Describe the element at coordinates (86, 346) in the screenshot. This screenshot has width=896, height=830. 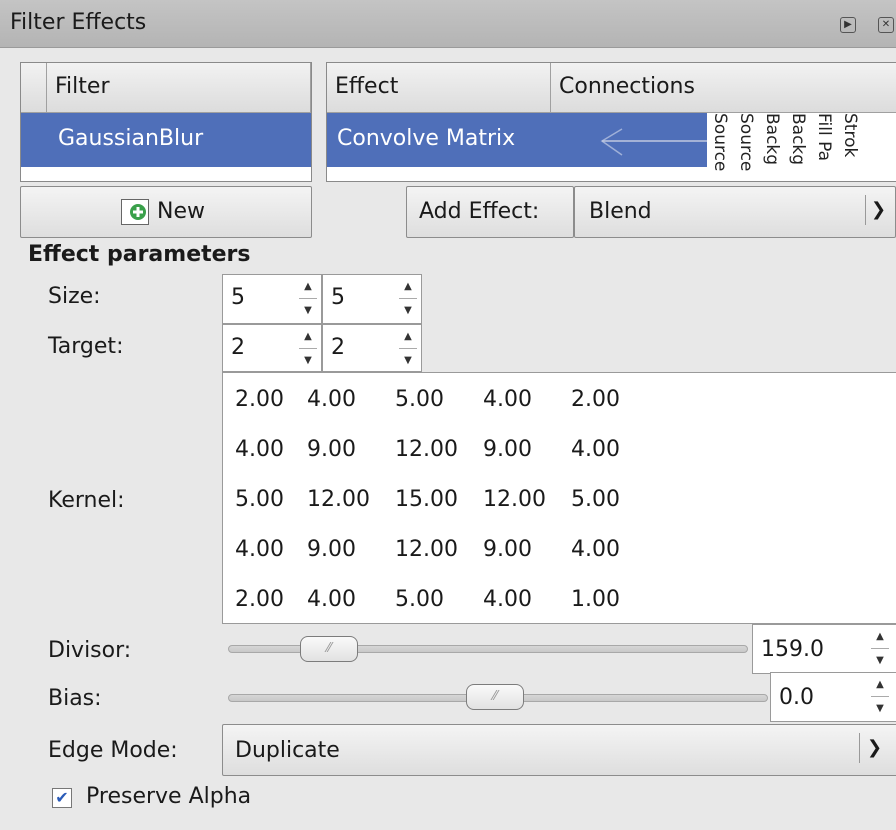
I see `target-label: Target:` at that location.